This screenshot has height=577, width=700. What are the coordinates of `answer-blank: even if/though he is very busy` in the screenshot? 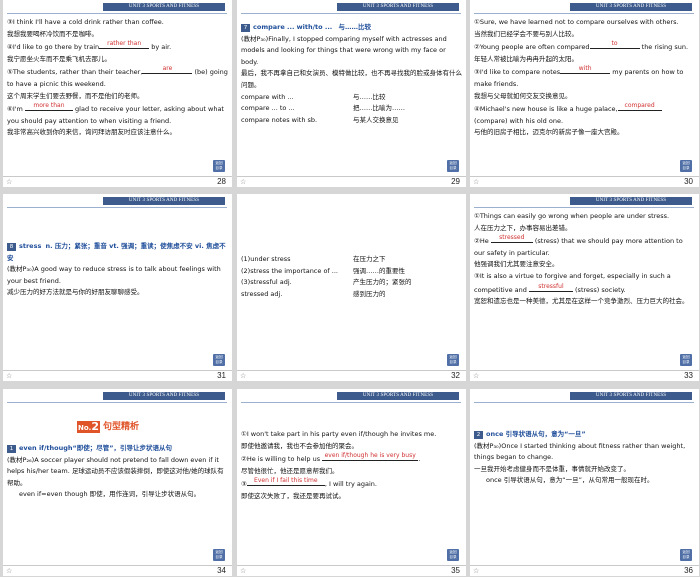 It's located at (370, 457).